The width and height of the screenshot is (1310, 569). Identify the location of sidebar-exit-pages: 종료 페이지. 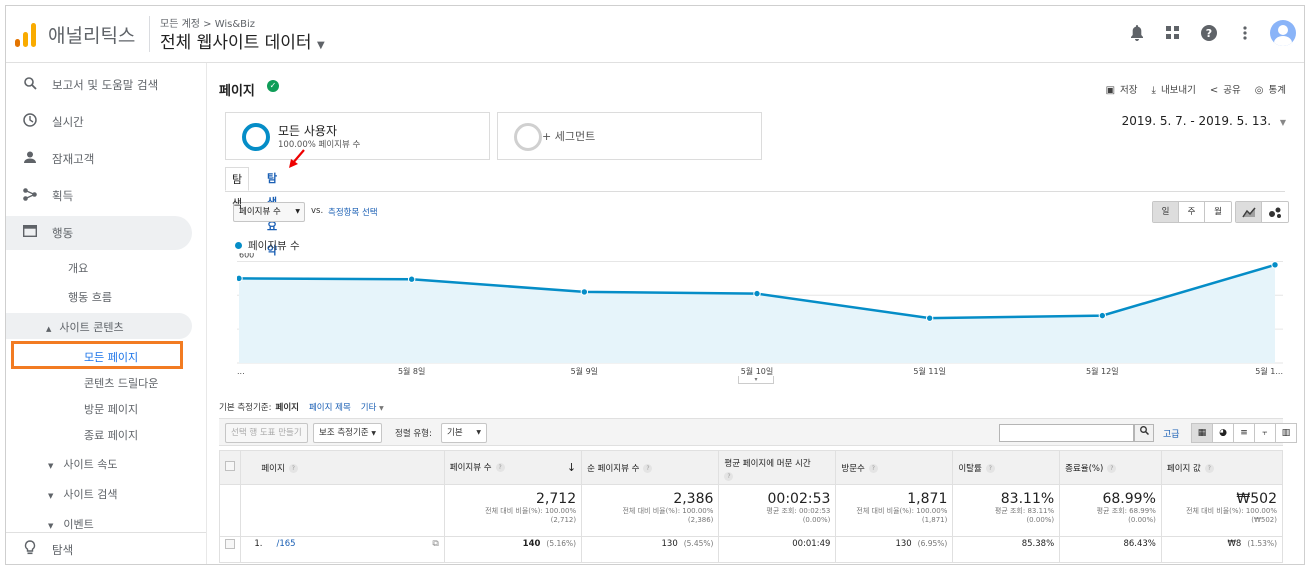
(111, 435).